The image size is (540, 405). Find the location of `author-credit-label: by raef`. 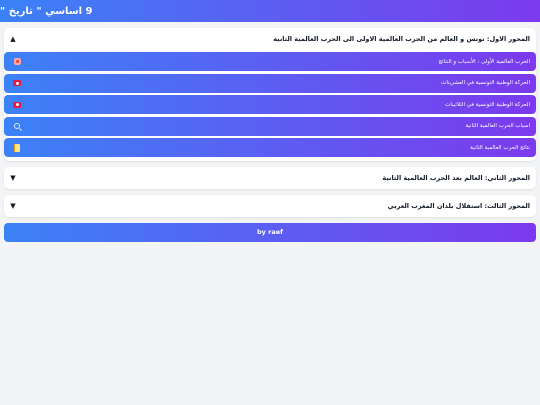

author-credit-label: by raef is located at coordinates (270, 232).